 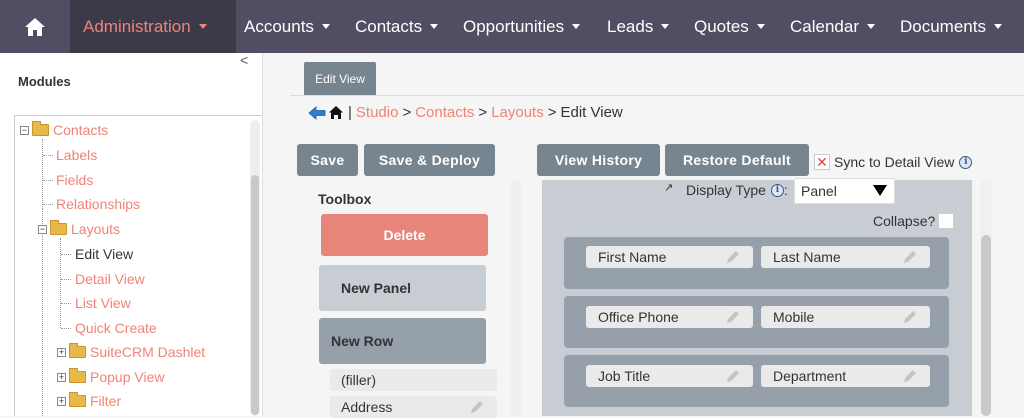 What do you see at coordinates (444, 112) in the screenshot?
I see `breadcrumb-contacts: Contacts` at bounding box center [444, 112].